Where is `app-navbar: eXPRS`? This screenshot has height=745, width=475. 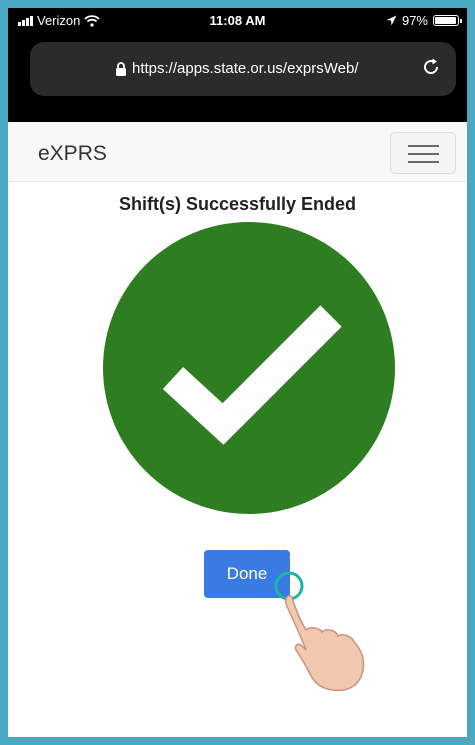
app-navbar: eXPRS is located at coordinates (237, 152).